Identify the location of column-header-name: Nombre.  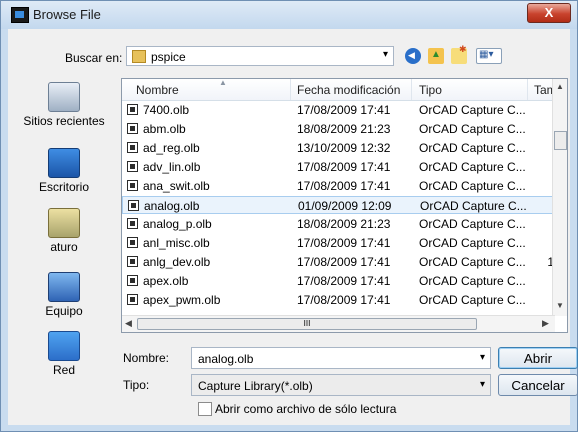
(157, 90).